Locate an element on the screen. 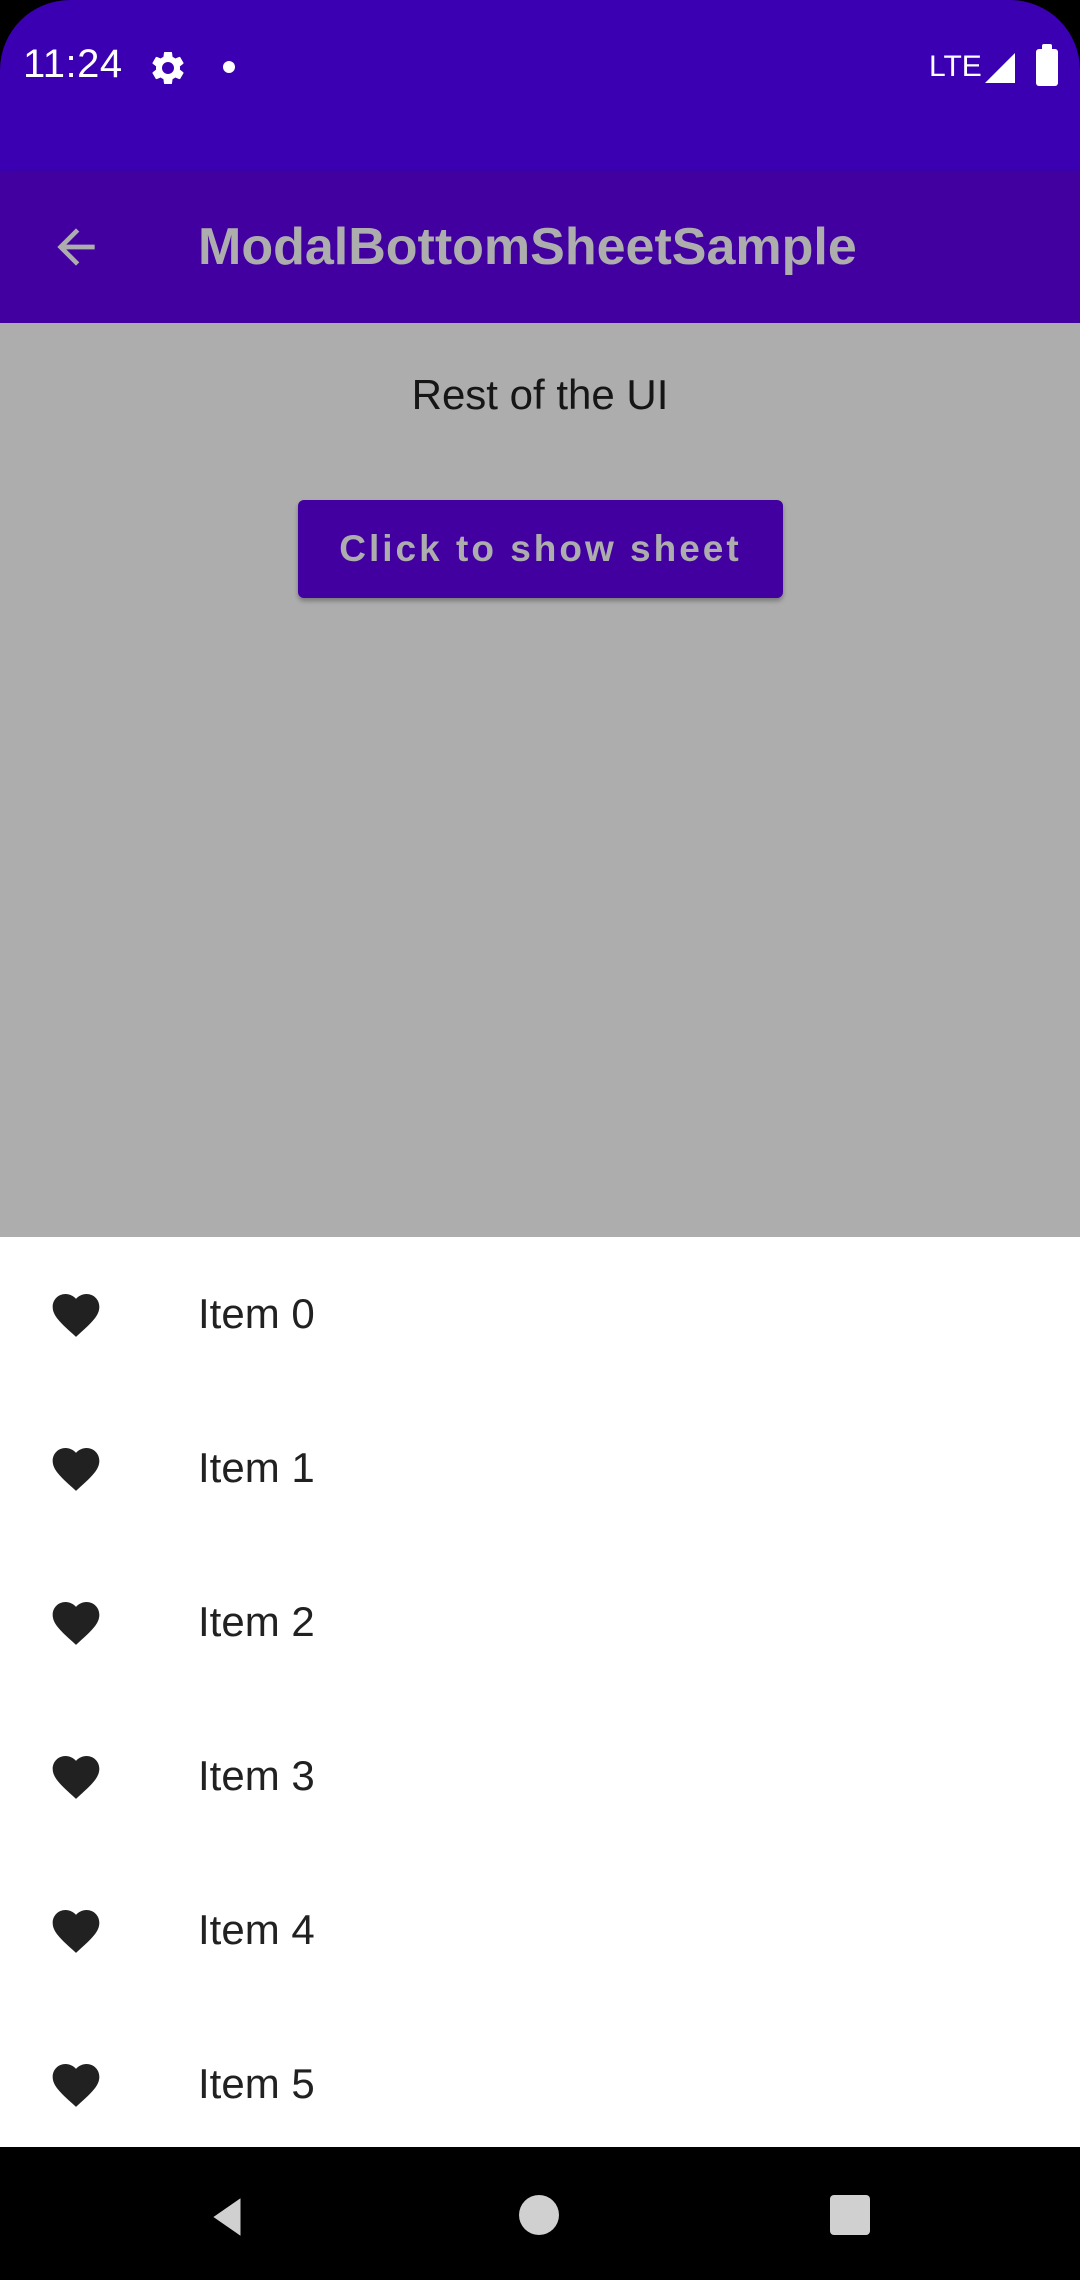 This screenshot has height=2280, width=1080. list-item-label: Item 2 is located at coordinates (256, 1621).